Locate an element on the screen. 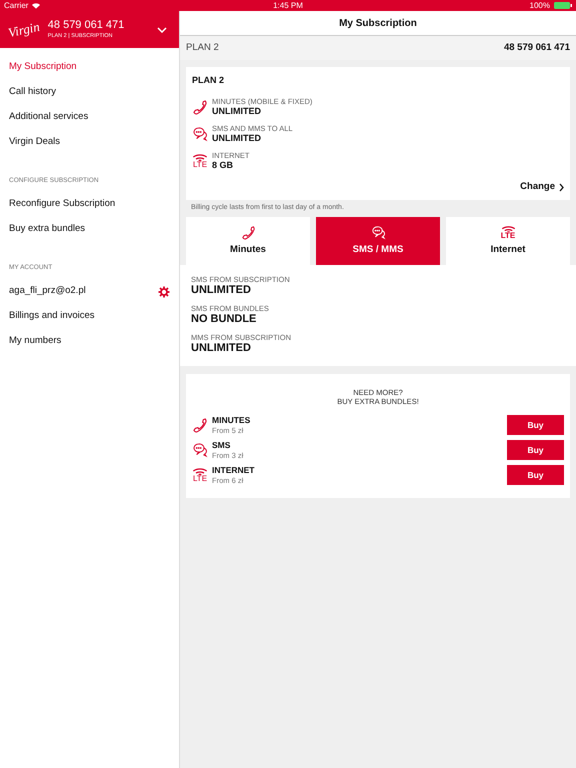 The width and height of the screenshot is (576, 768). menu-item: aga_fli_prz@o2.pl is located at coordinates (47, 291).